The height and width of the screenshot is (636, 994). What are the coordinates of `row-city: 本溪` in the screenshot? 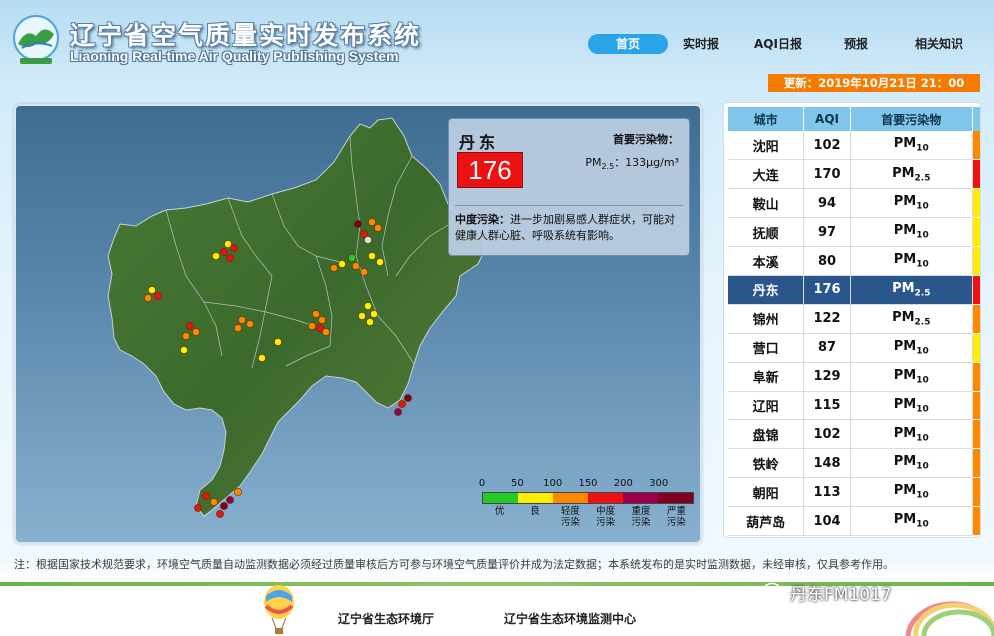 It's located at (766, 261).